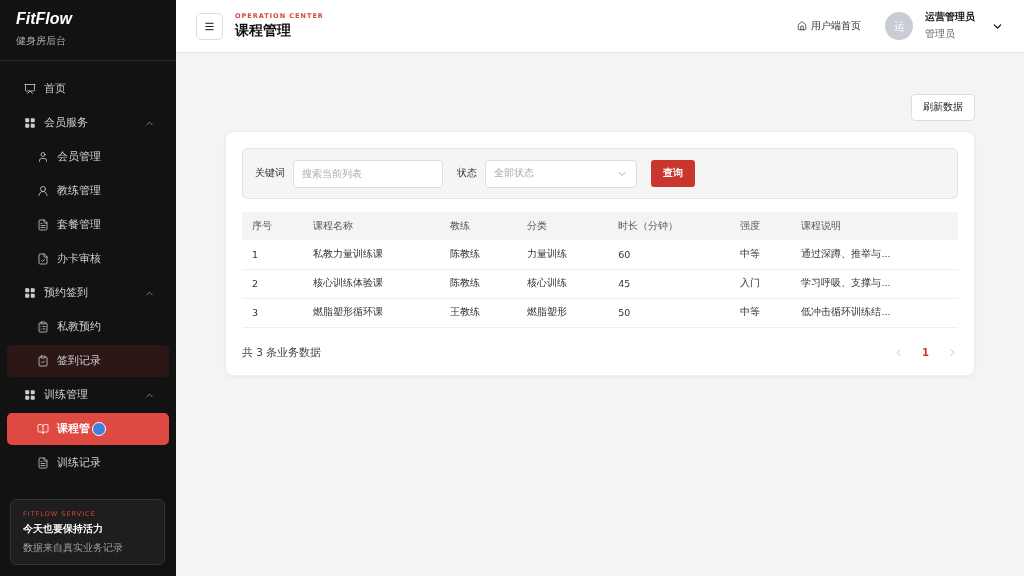 The width and height of the screenshot is (1024, 576). I want to click on column-header: 课程说明, so click(874, 226).